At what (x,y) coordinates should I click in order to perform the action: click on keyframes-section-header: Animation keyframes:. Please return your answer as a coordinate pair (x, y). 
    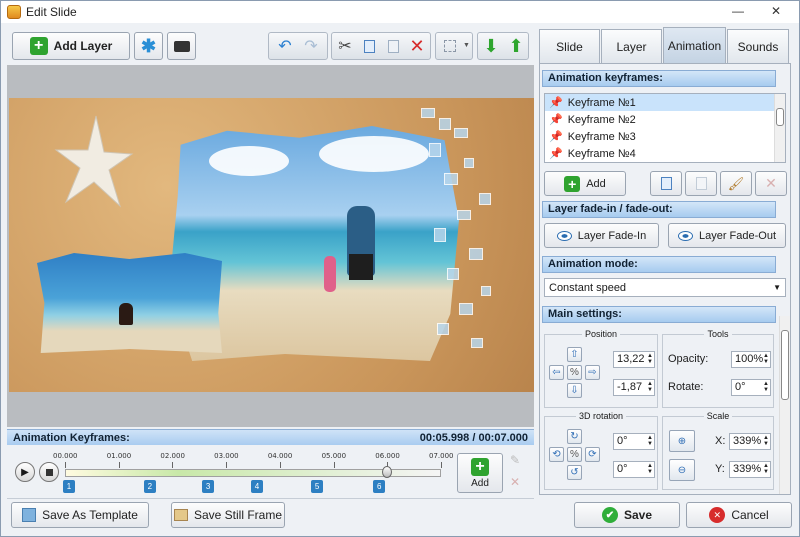
    Looking at the image, I should click on (659, 78).